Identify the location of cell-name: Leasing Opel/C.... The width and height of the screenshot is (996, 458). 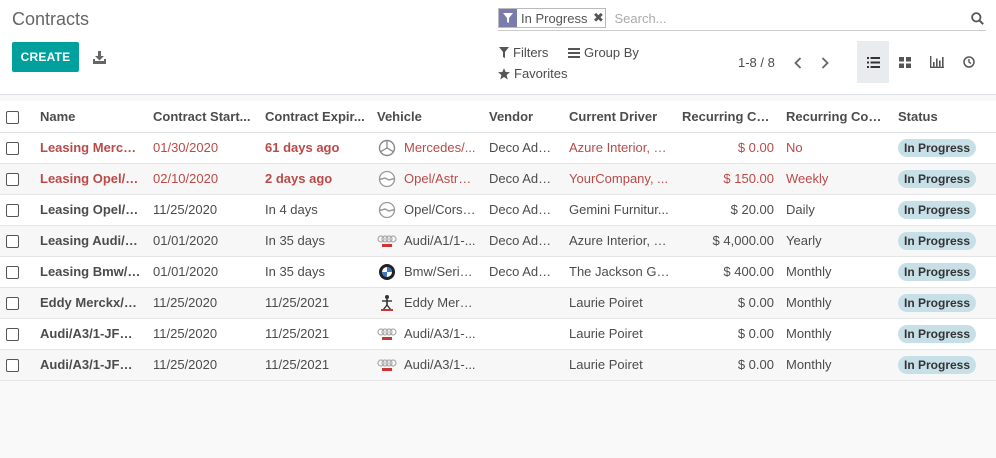
(90, 210).